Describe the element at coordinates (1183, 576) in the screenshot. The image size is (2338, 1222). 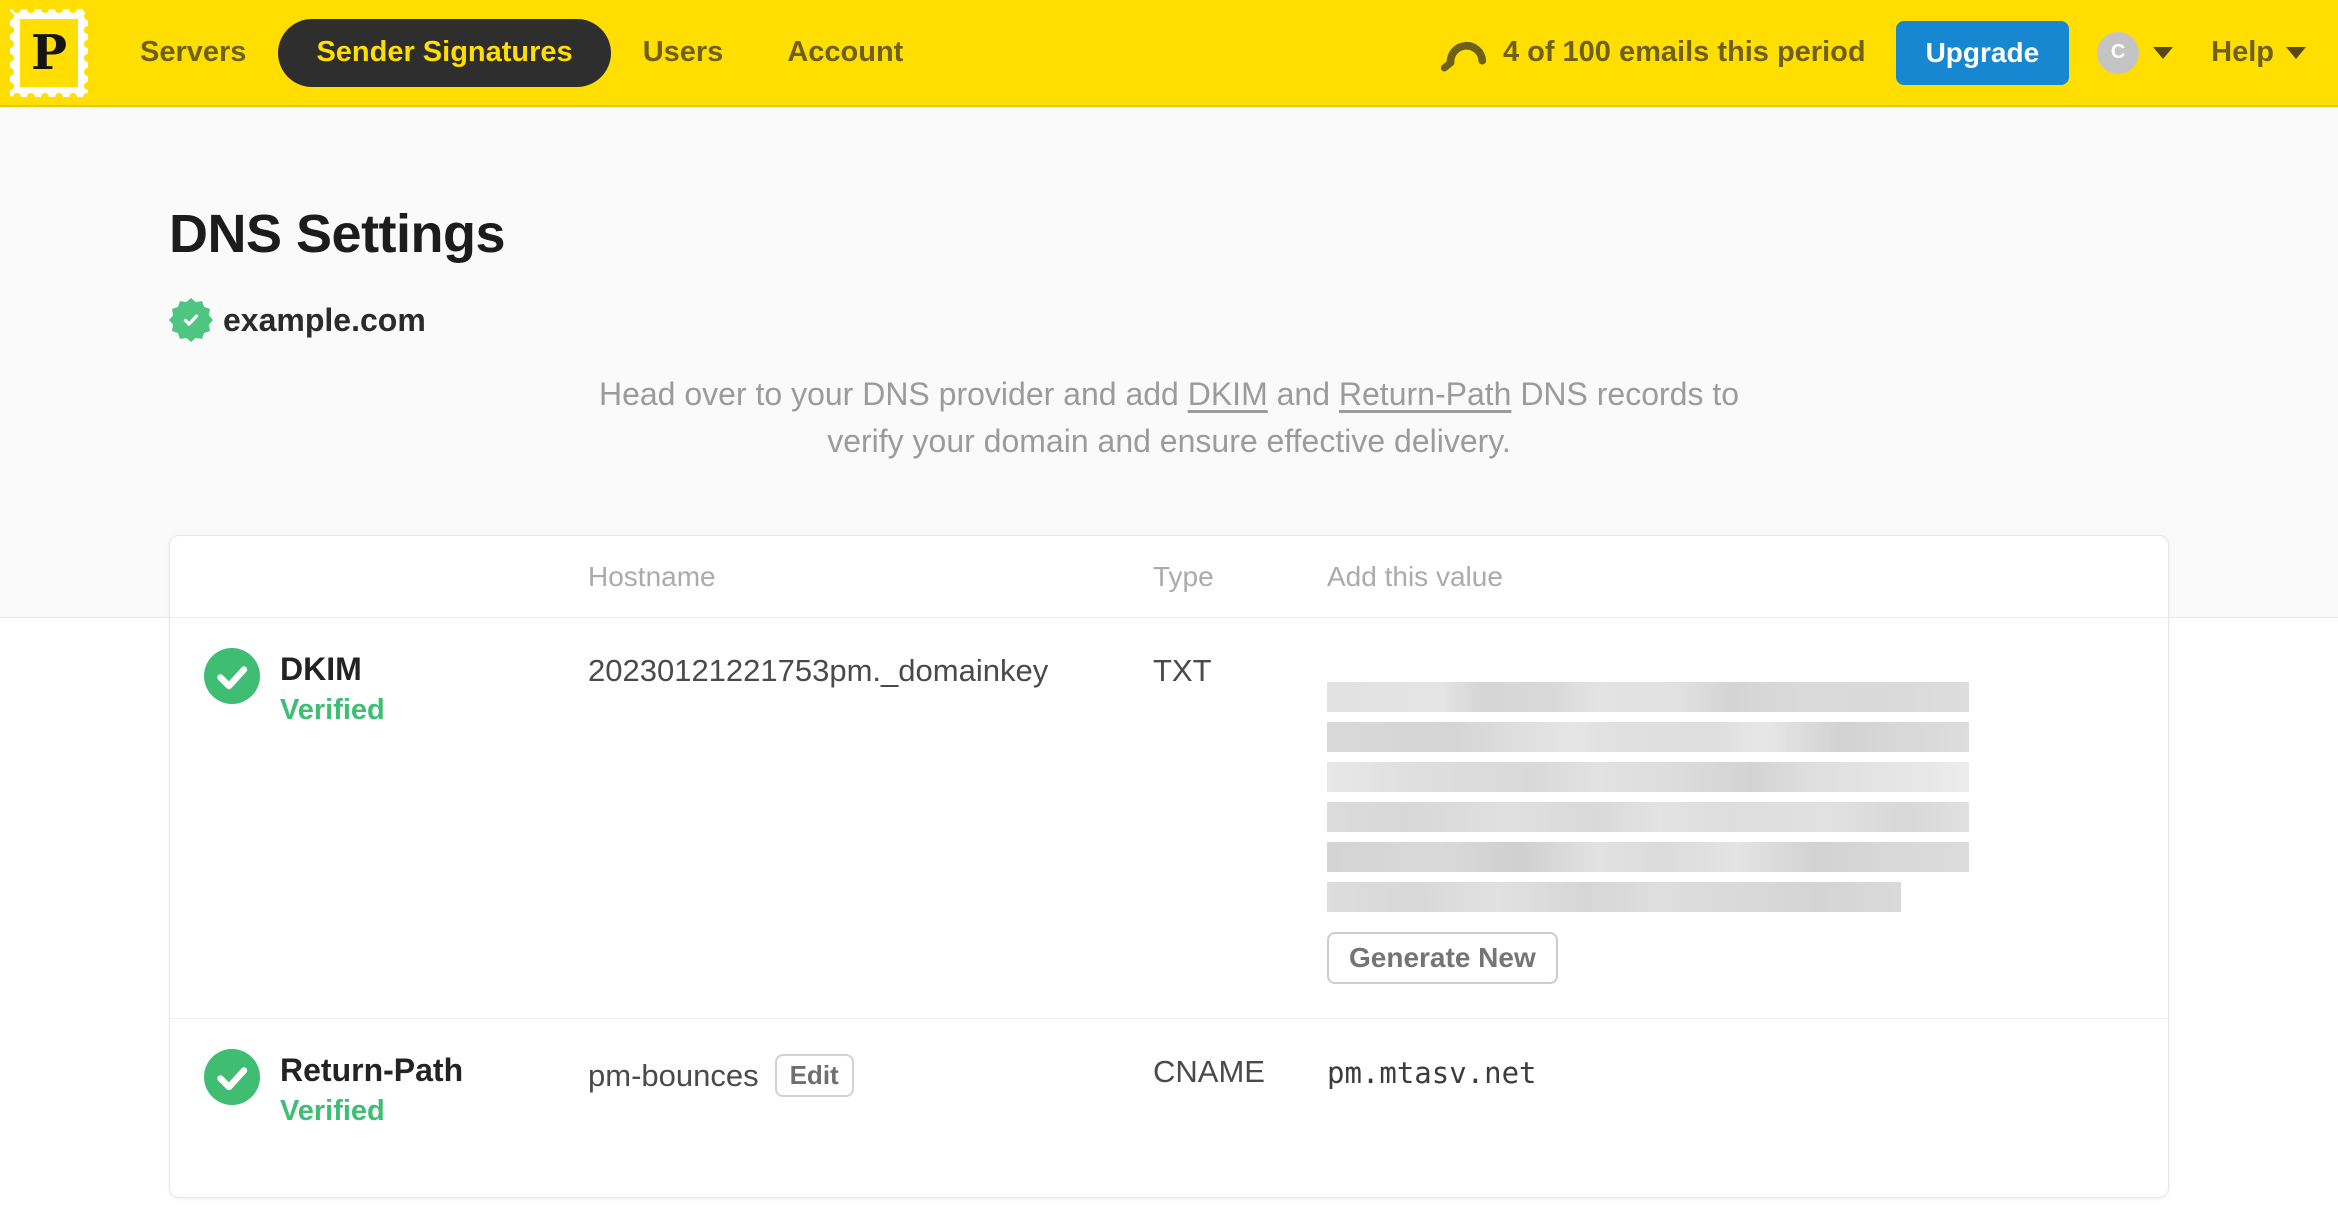
I see `column-header-type: Type` at that location.